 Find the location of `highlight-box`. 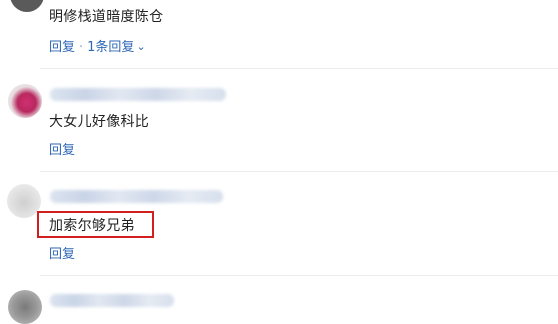

highlight-box is located at coordinates (95, 224).